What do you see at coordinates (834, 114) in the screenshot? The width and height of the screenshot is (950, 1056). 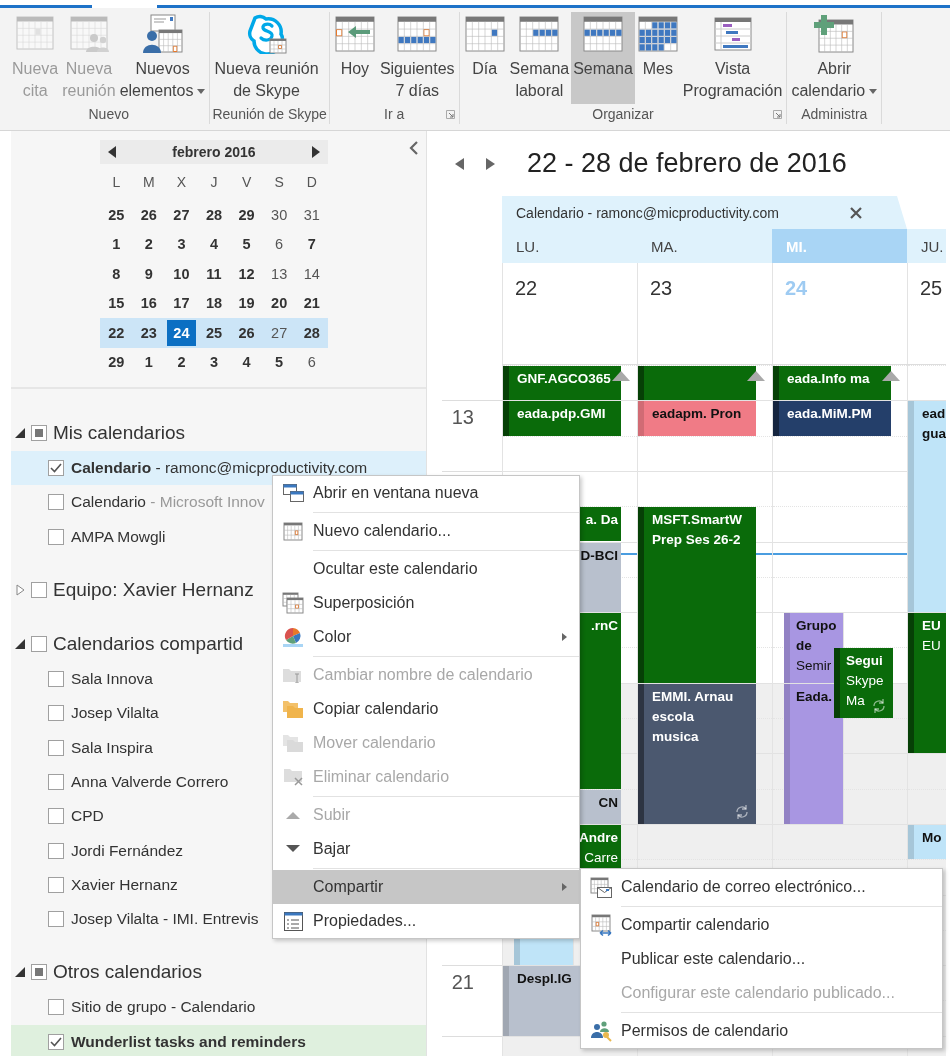 I see `group-label: Administra` at bounding box center [834, 114].